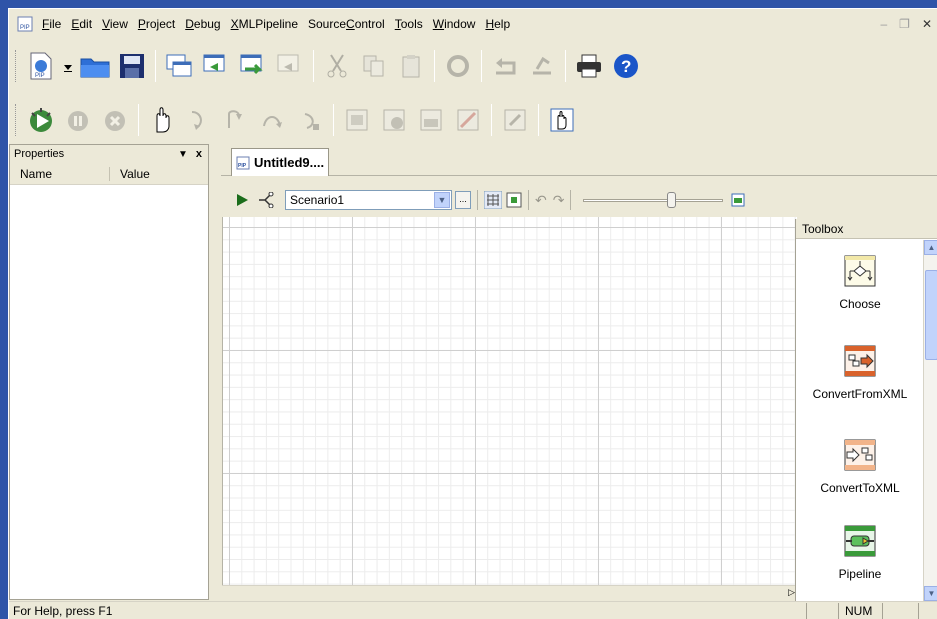  What do you see at coordinates (394, 120) in the screenshot?
I see `watch-window-icon` at bounding box center [394, 120].